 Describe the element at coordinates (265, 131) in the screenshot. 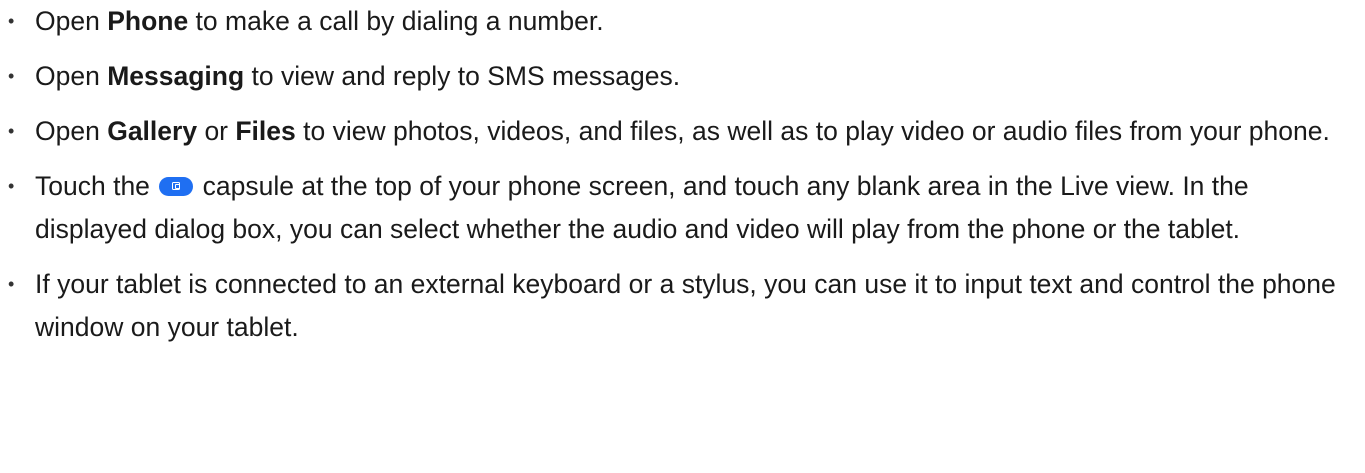

I see `item-app-name: Files` at that location.